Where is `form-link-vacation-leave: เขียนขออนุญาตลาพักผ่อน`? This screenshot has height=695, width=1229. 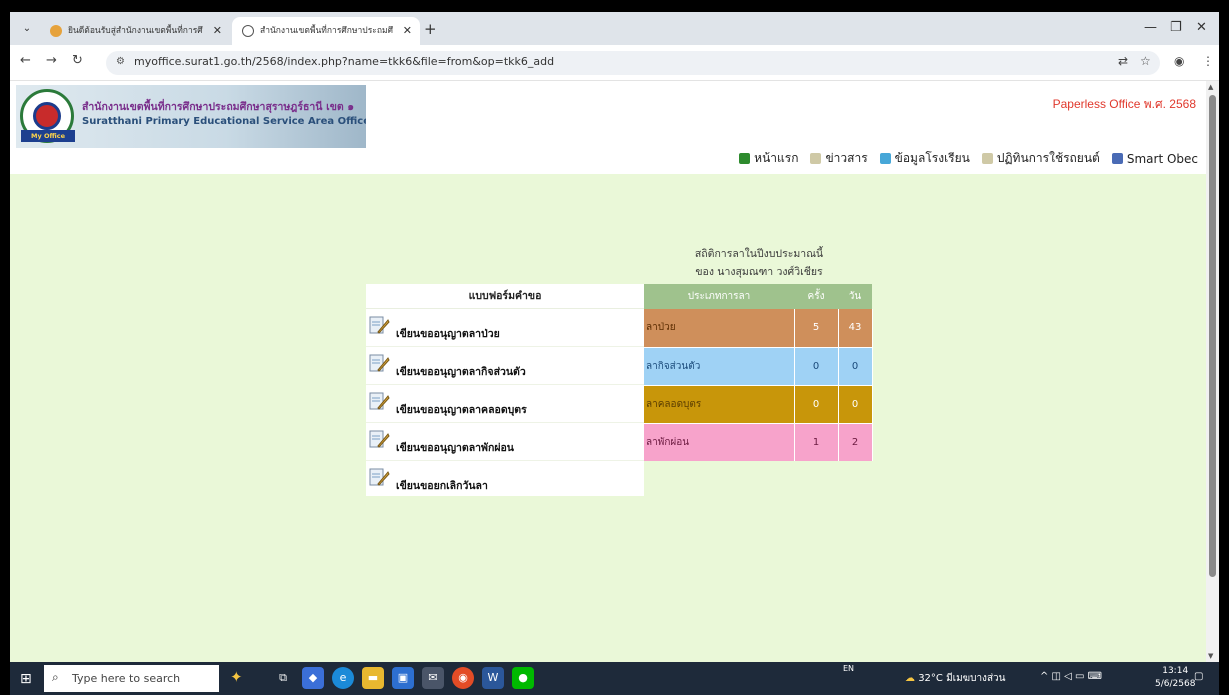
form-link-vacation-leave: เขียนขออนุญาตลาพักผ่อน is located at coordinates (505, 442).